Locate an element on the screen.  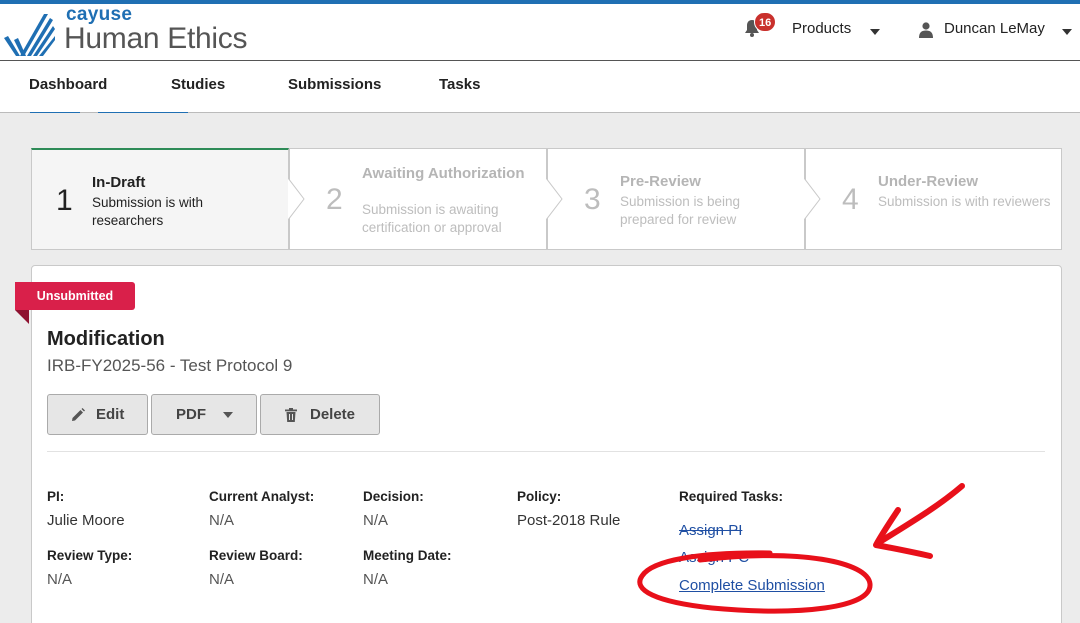
decision-value: N/A is located at coordinates (376, 520).